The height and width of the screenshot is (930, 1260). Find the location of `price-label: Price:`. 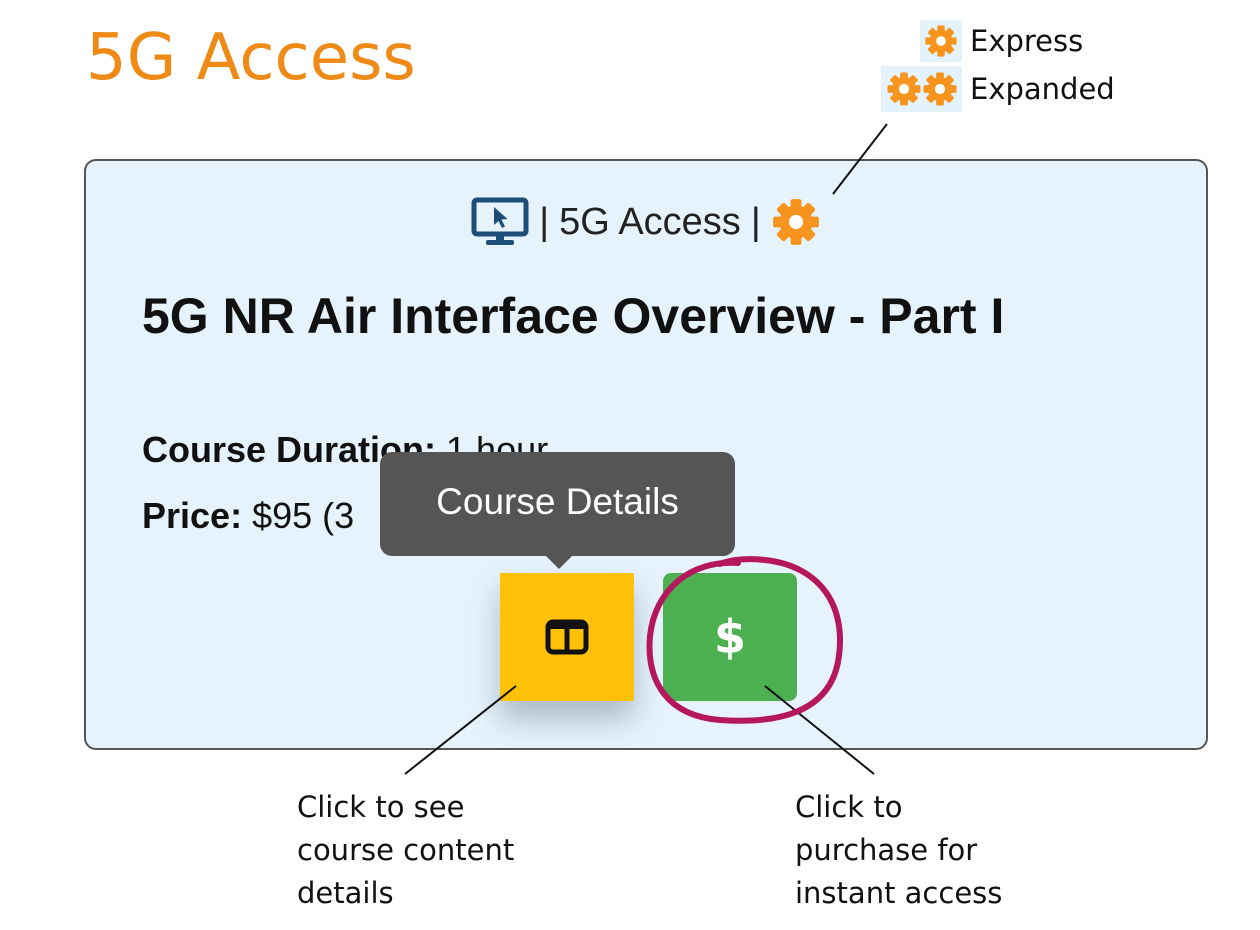

price-label: Price: is located at coordinates (192, 515).